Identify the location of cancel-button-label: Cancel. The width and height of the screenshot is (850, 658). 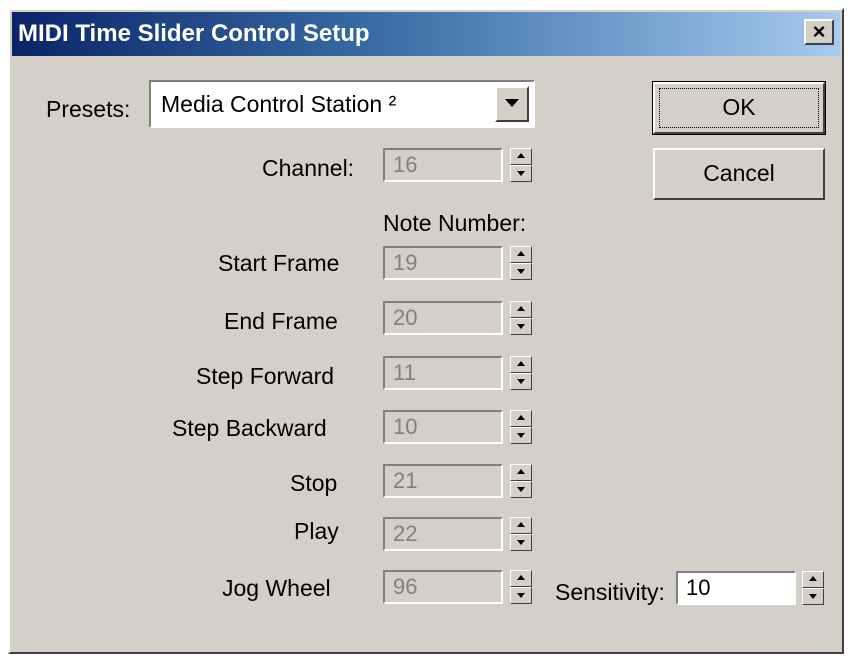
(739, 173).